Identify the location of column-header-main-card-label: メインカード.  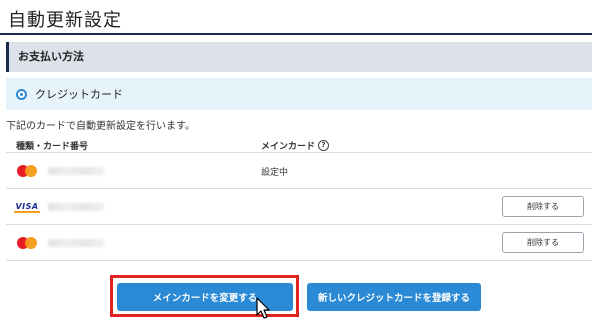
(288, 147).